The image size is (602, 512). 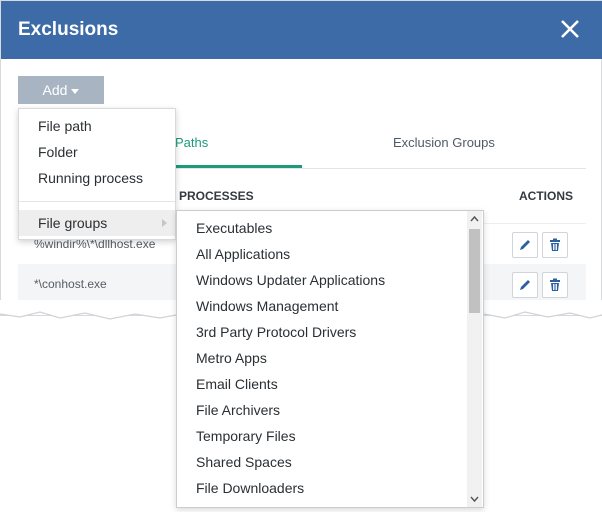 What do you see at coordinates (474, 219) in the screenshot?
I see `scroll-up-icon` at bounding box center [474, 219].